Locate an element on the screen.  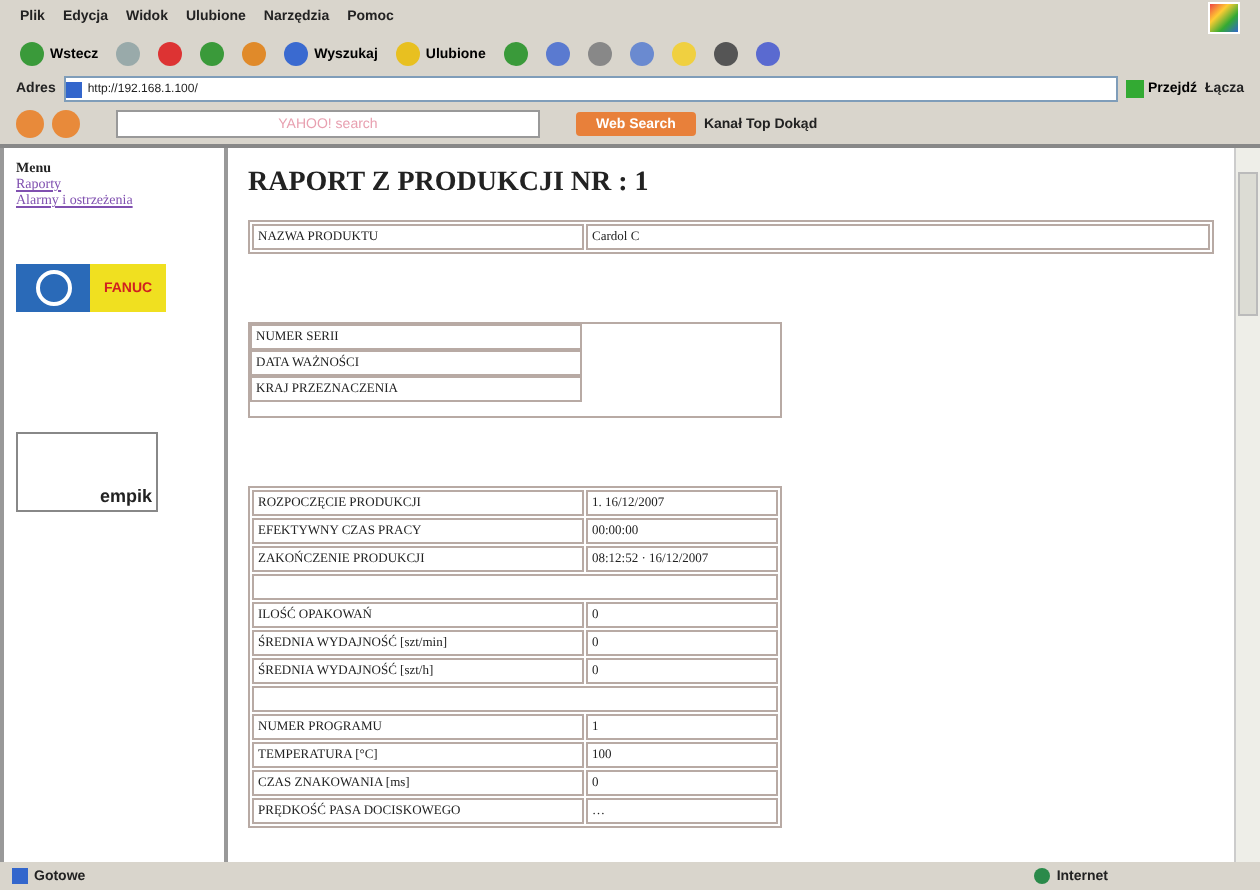
report-title: RAPORT Z PRODUKCJI NR : 1 is located at coordinates (449, 184).